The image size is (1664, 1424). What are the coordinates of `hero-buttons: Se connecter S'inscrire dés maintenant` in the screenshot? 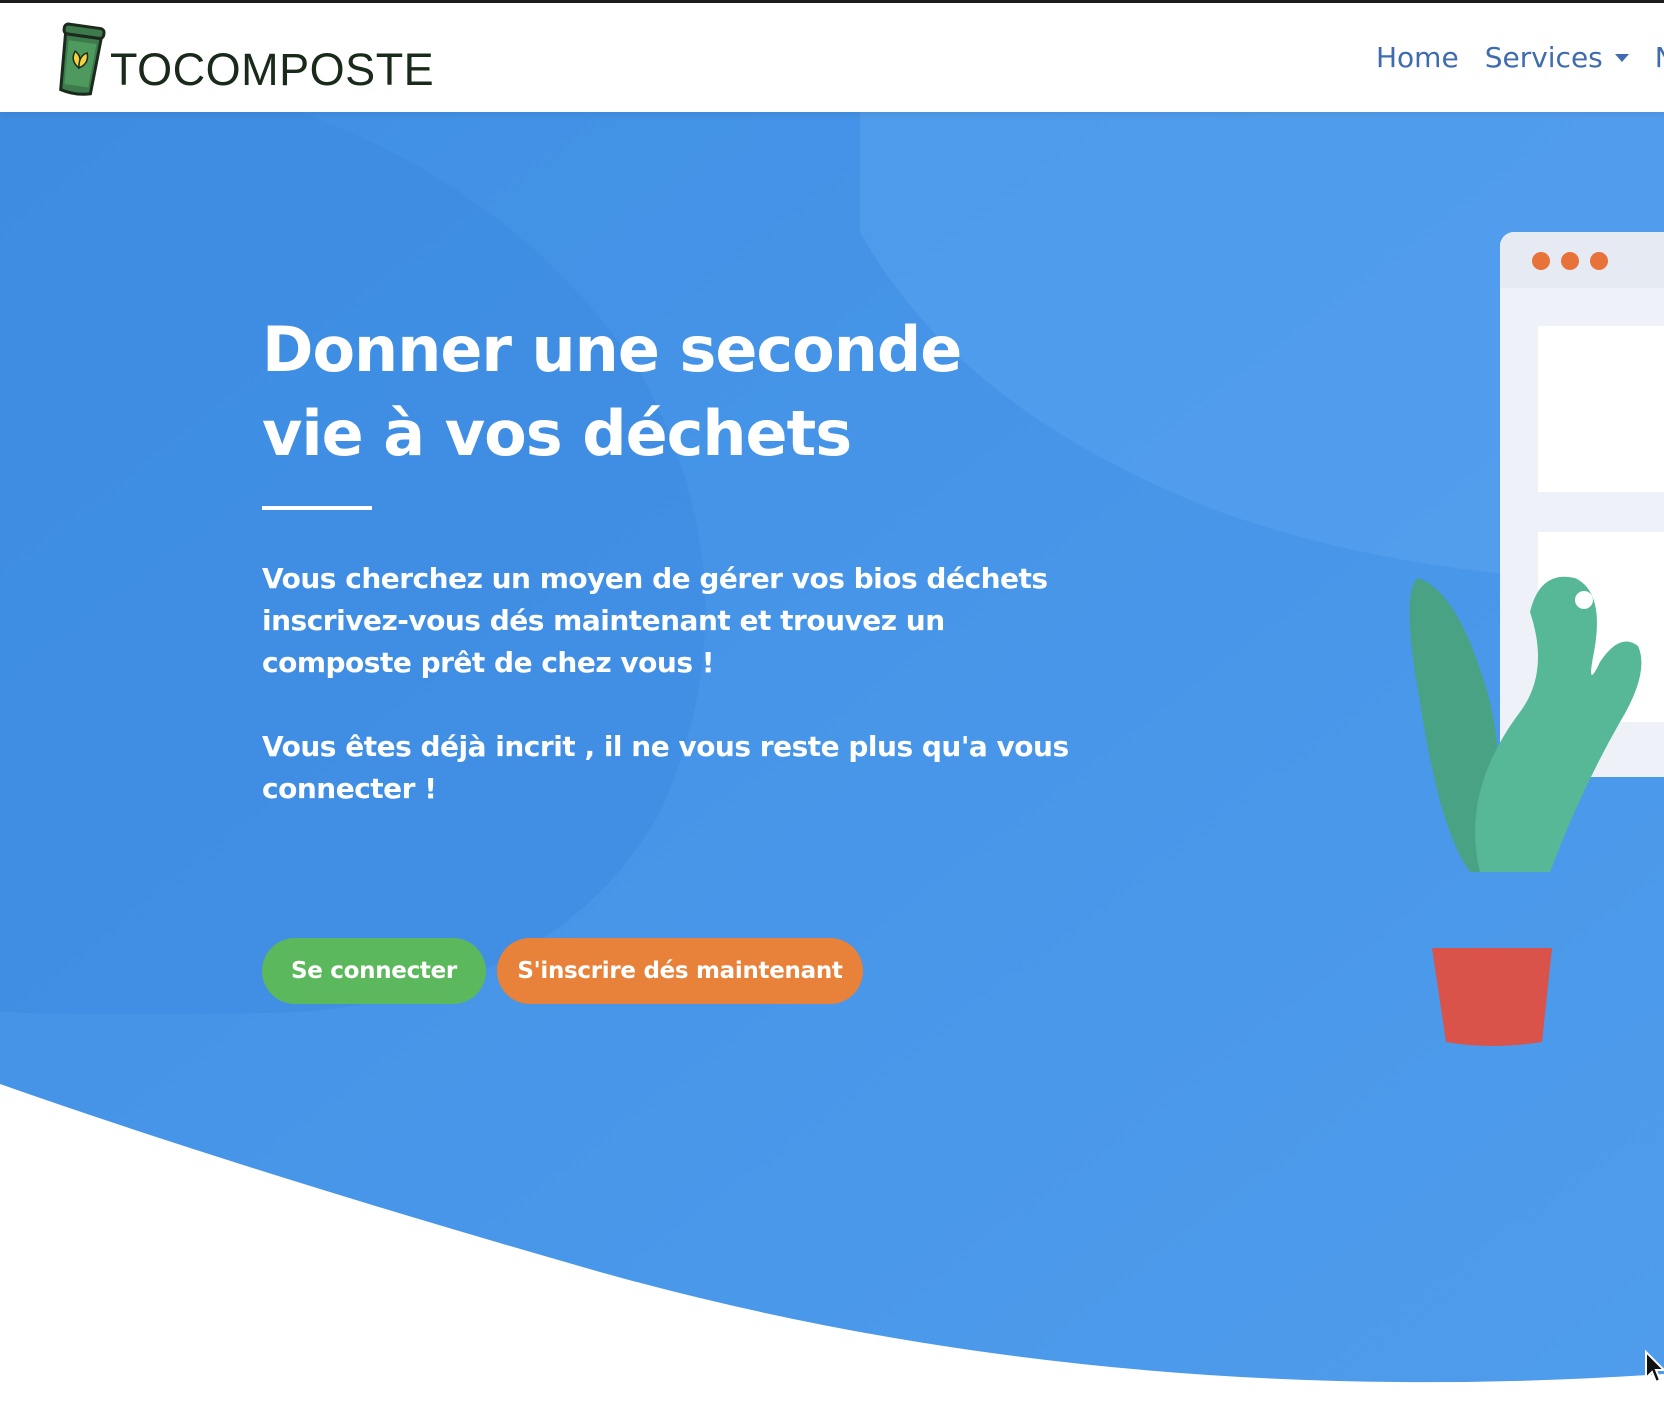 It's located at (562, 971).